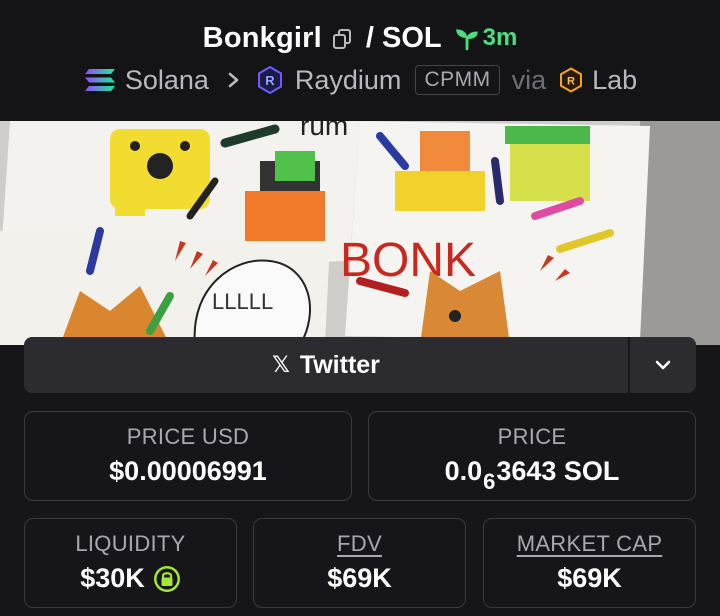  Describe the element at coordinates (188, 436) in the screenshot. I see `price-usd-label: PRICE USD` at that location.